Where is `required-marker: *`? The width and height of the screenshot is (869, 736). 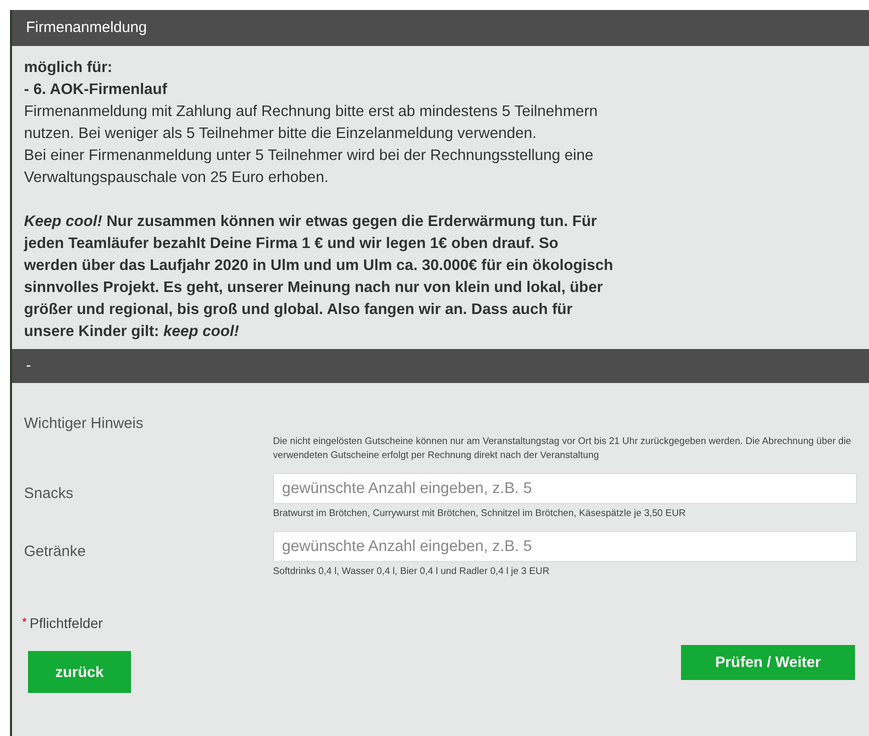
required-marker: * is located at coordinates (24, 622).